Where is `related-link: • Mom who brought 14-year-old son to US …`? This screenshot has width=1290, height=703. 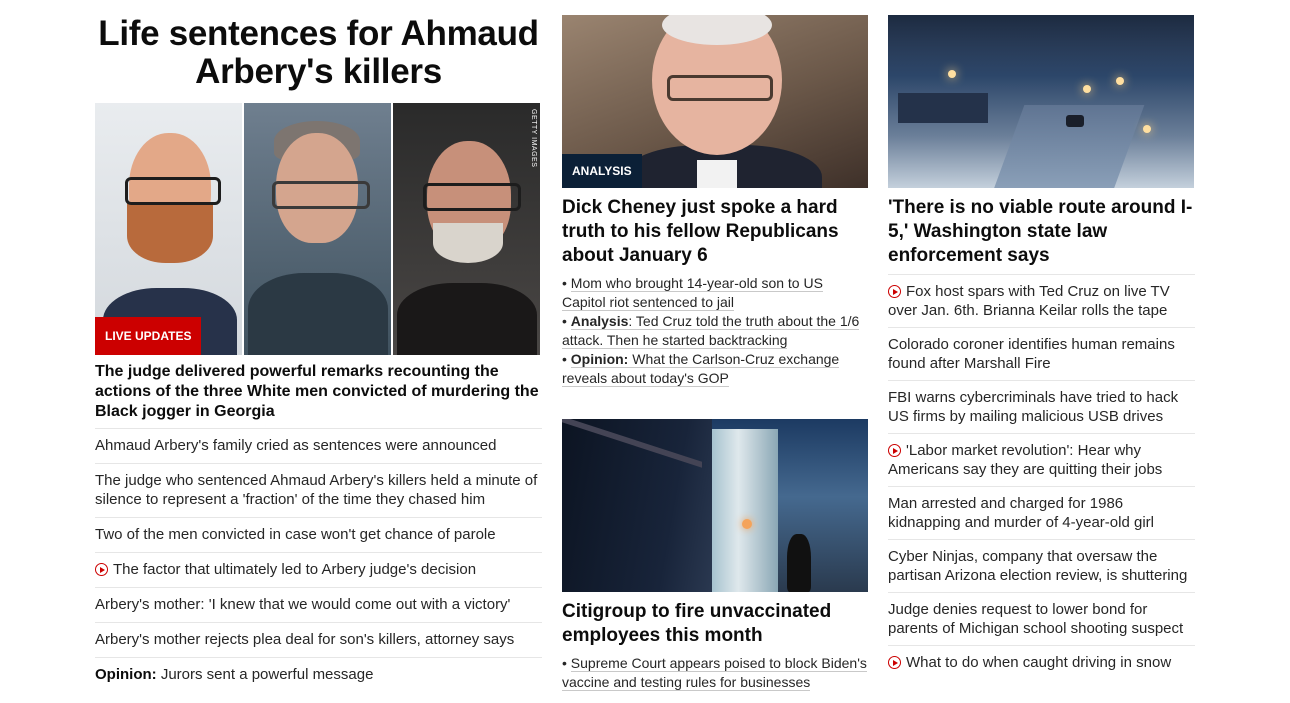 related-link: • Mom who brought 14-year-old son to US … is located at coordinates (715, 293).